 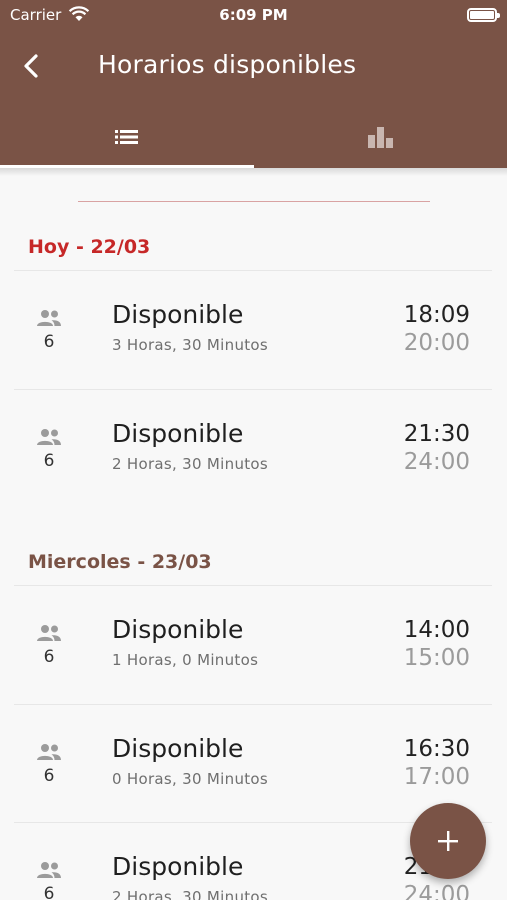 I want to click on list-item: 6 Disponible 3 Horas, 30 Minutos 18:09 20:00, so click(x=253, y=329).